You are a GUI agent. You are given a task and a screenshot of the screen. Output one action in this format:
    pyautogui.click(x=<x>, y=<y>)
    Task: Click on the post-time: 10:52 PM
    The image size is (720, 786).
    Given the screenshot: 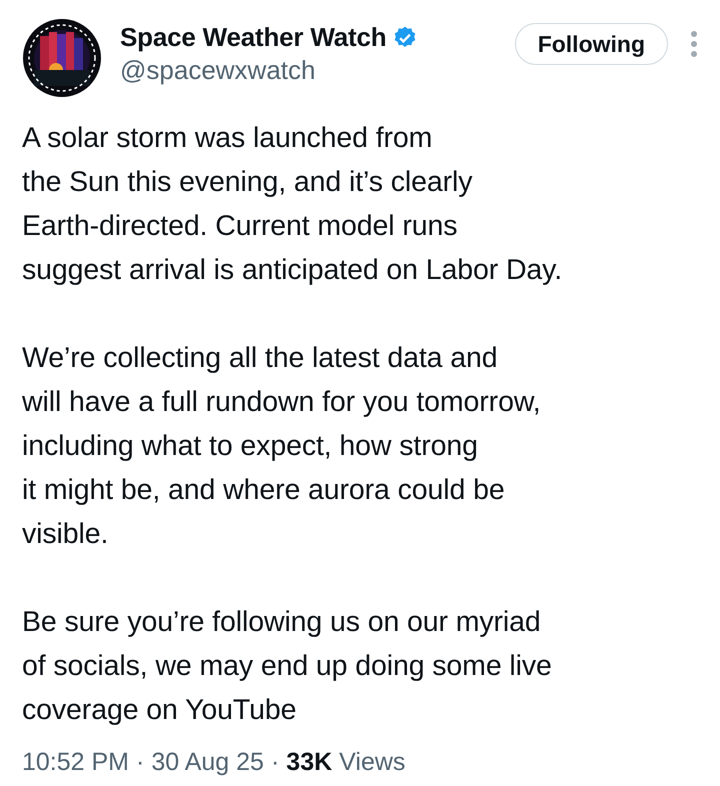 What is the action you would take?
    pyautogui.click(x=76, y=762)
    